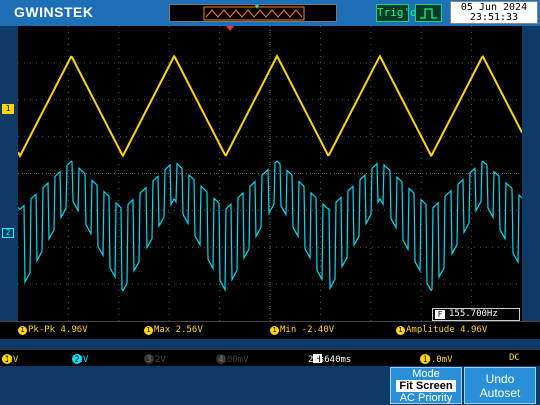  Describe the element at coordinates (440, 314) in the screenshot. I see `frequency-icon: F` at that location.